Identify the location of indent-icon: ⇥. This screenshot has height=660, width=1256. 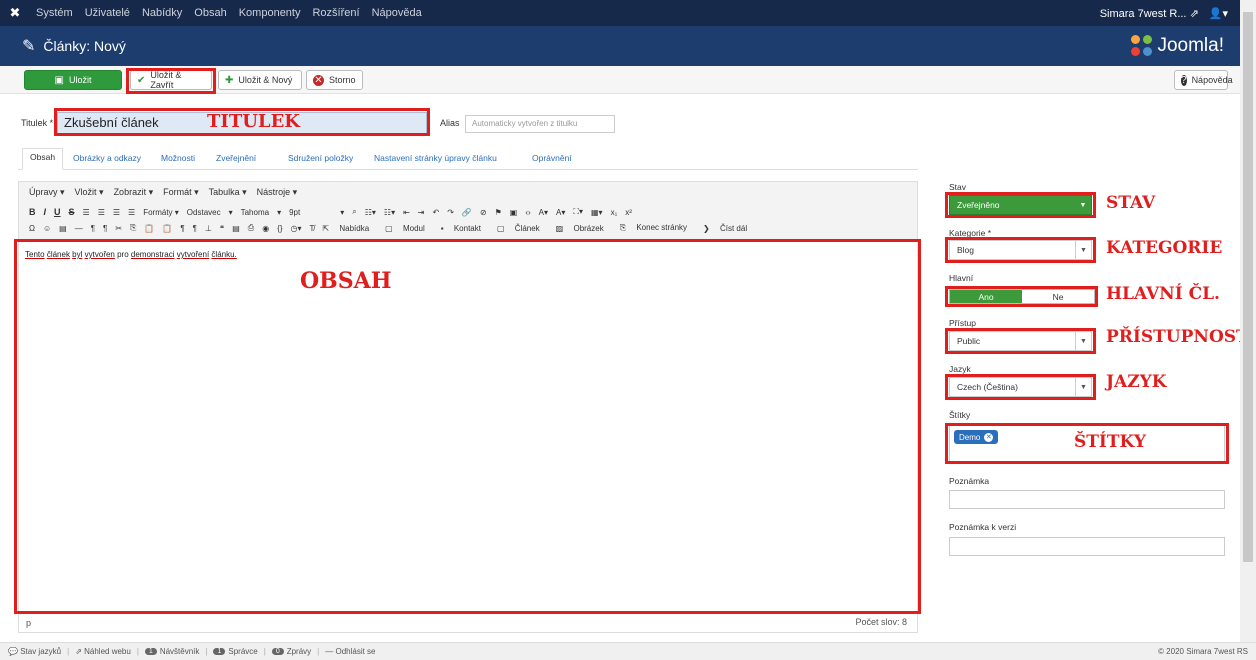
(421, 212).